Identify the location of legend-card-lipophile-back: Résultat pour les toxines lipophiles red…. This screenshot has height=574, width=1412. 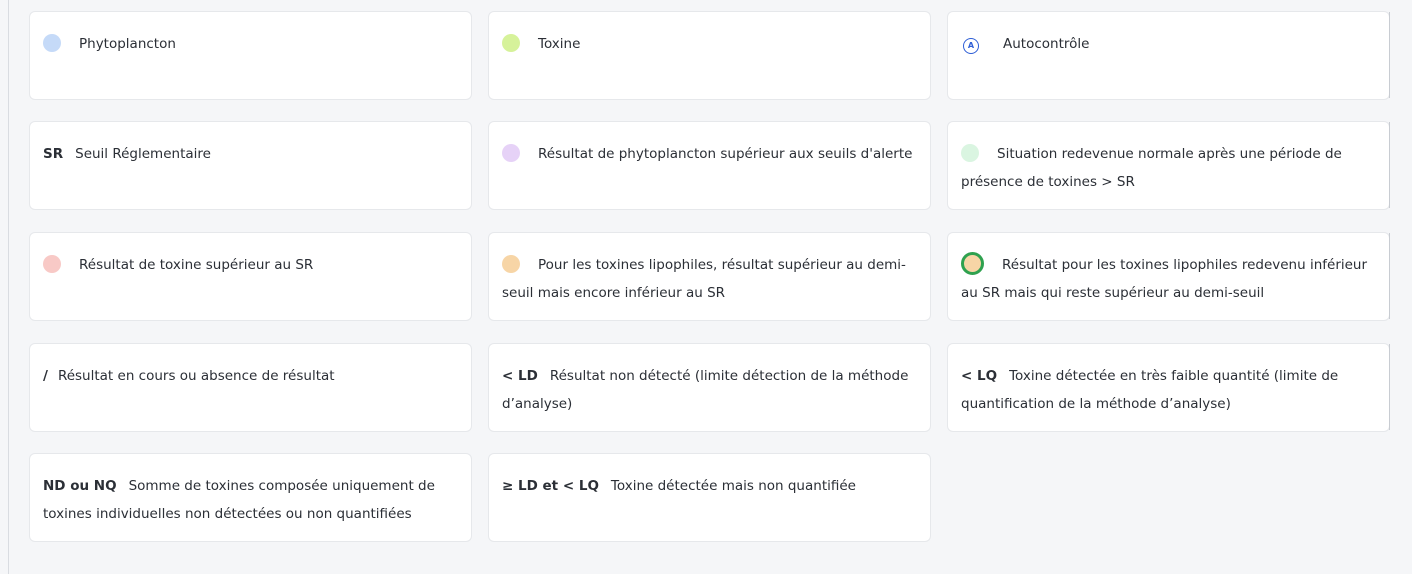
(1168, 276).